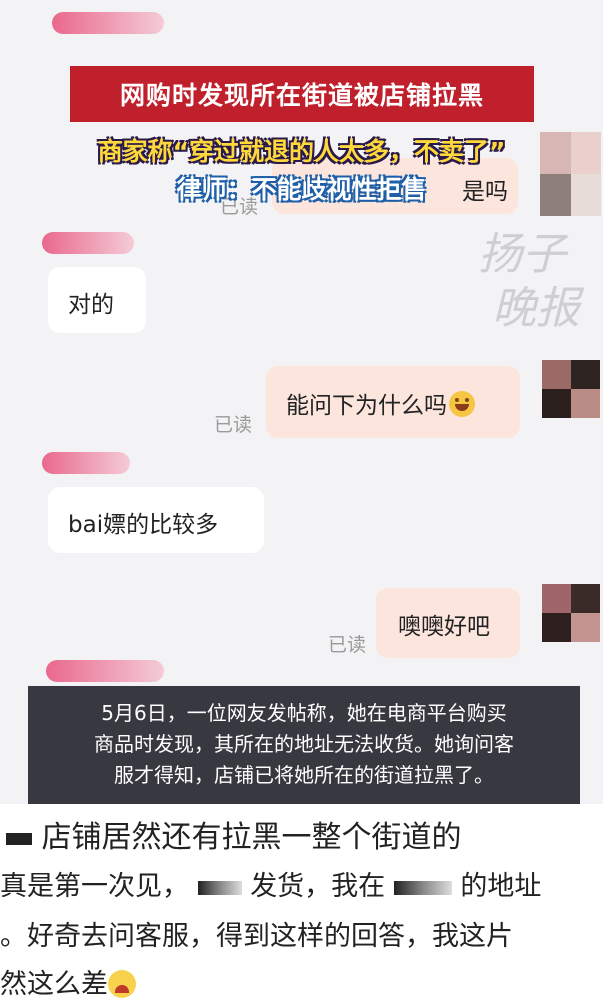 Image resolution: width=603 pixels, height=1000 pixels. Describe the element at coordinates (444, 627) in the screenshot. I see `message-text: 噢噢好吧` at that location.